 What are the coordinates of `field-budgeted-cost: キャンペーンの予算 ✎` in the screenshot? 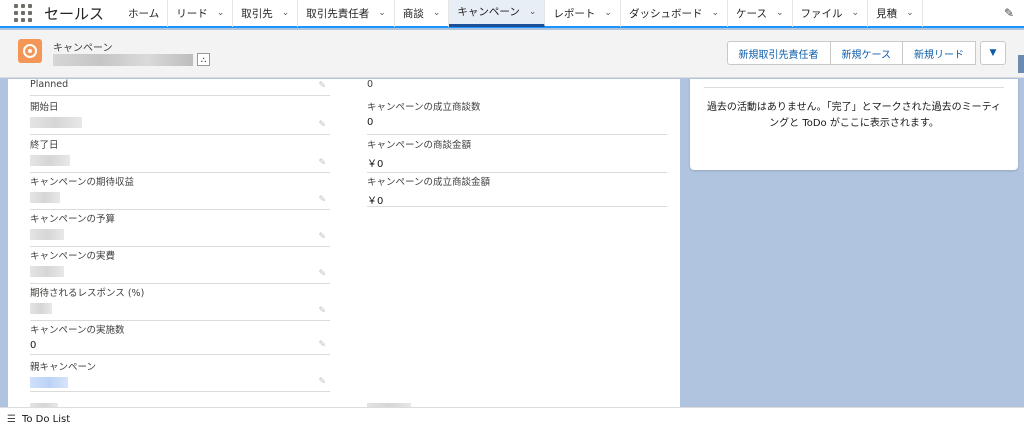 It's located at (180, 229).